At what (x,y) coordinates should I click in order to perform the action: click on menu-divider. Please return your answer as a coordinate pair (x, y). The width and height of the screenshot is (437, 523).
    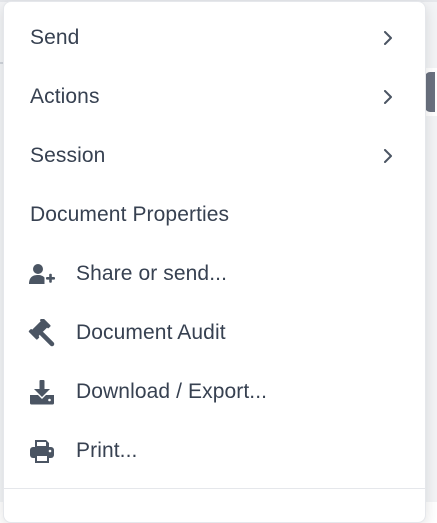
    Looking at the image, I should click on (214, 488).